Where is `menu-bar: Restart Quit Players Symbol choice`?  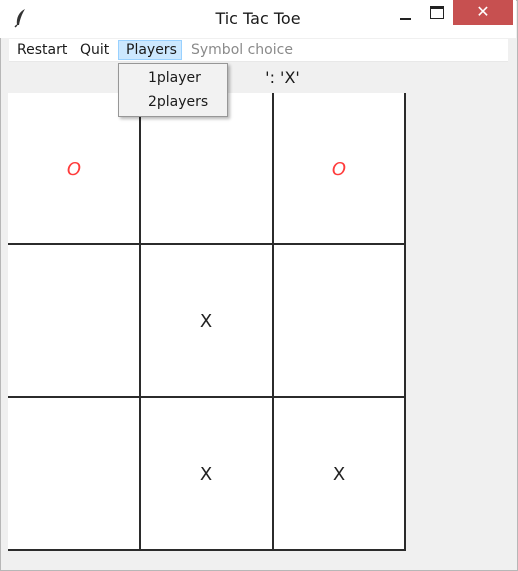
menu-bar: Restart Quit Players Symbol choice is located at coordinates (258, 50).